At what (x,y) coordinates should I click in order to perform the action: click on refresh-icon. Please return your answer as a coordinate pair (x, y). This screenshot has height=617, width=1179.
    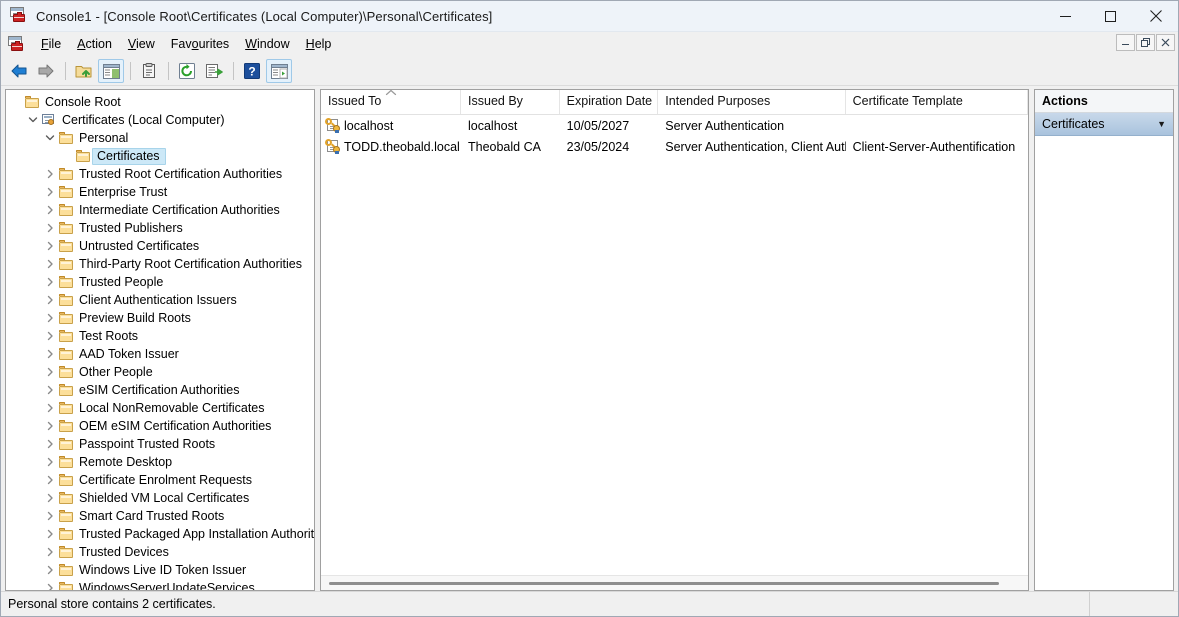
    Looking at the image, I should click on (187, 71).